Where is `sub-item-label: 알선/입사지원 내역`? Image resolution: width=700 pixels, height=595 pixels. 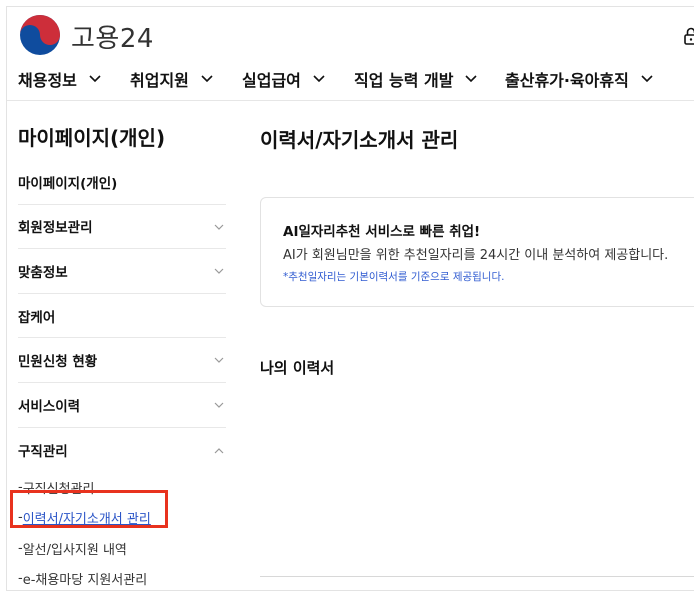
sub-item-label: 알선/입사지원 내역 is located at coordinates (74, 550).